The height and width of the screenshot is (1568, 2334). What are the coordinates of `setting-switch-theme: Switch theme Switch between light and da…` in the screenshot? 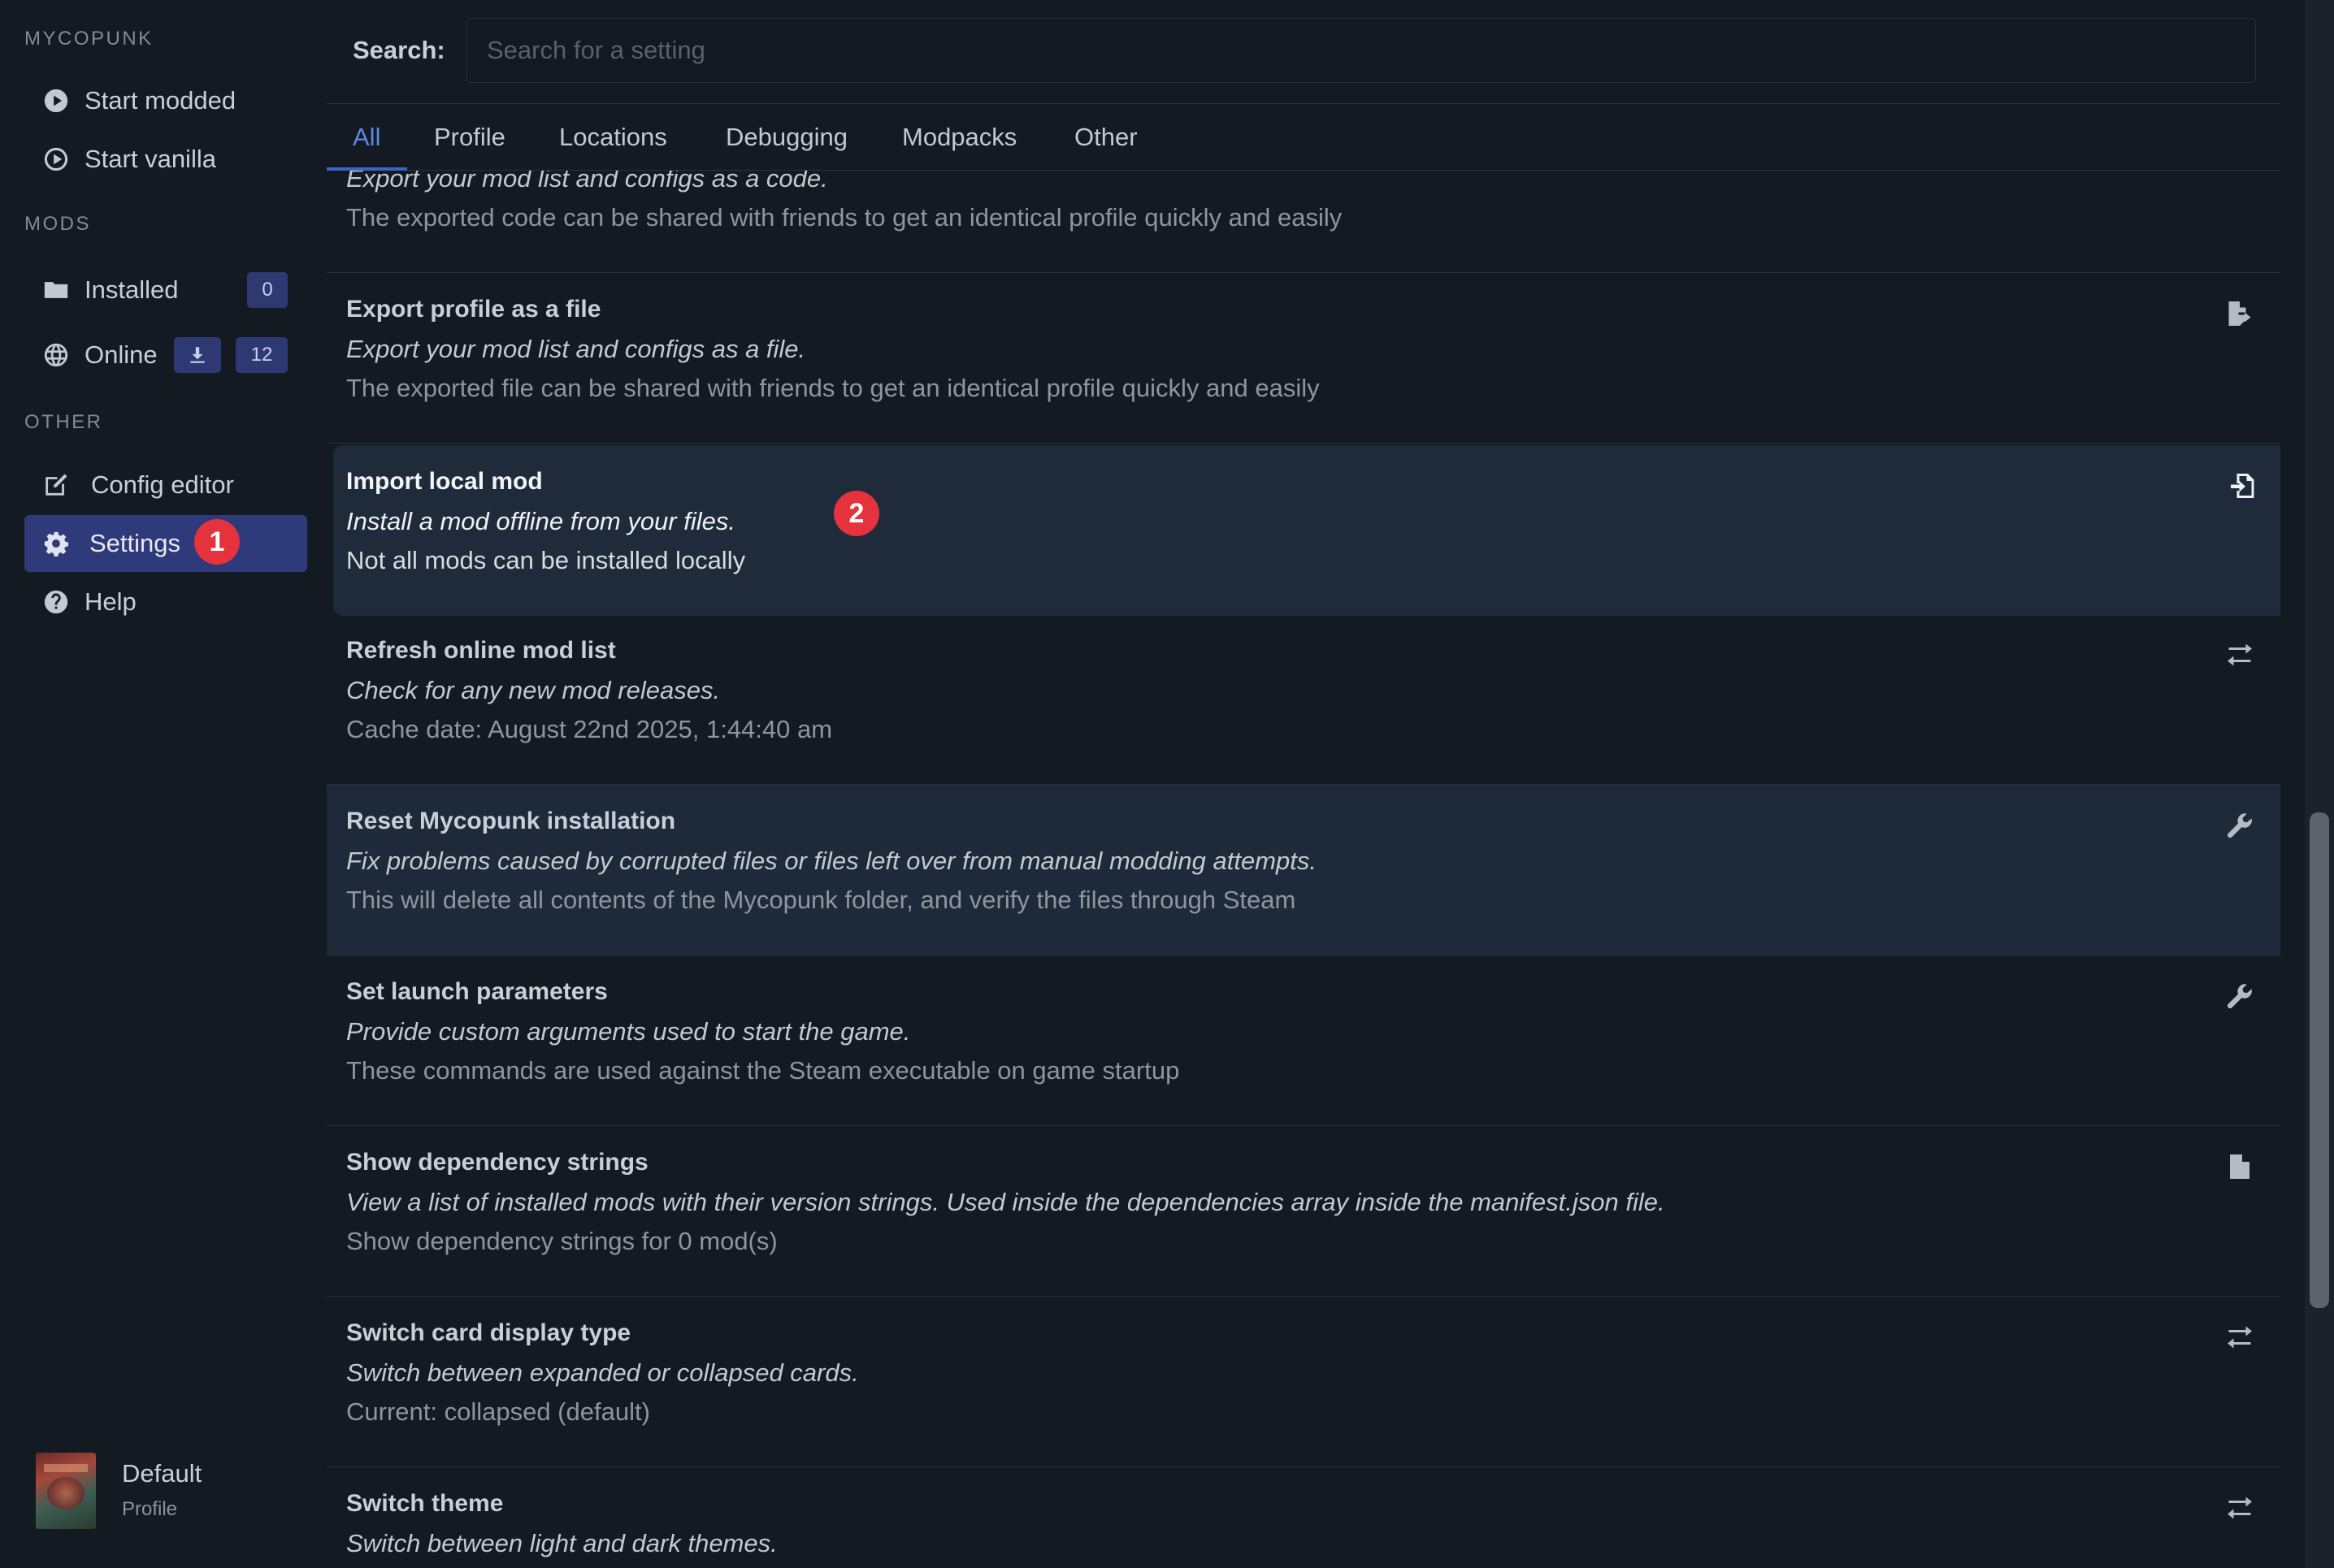 It's located at (1303, 1517).